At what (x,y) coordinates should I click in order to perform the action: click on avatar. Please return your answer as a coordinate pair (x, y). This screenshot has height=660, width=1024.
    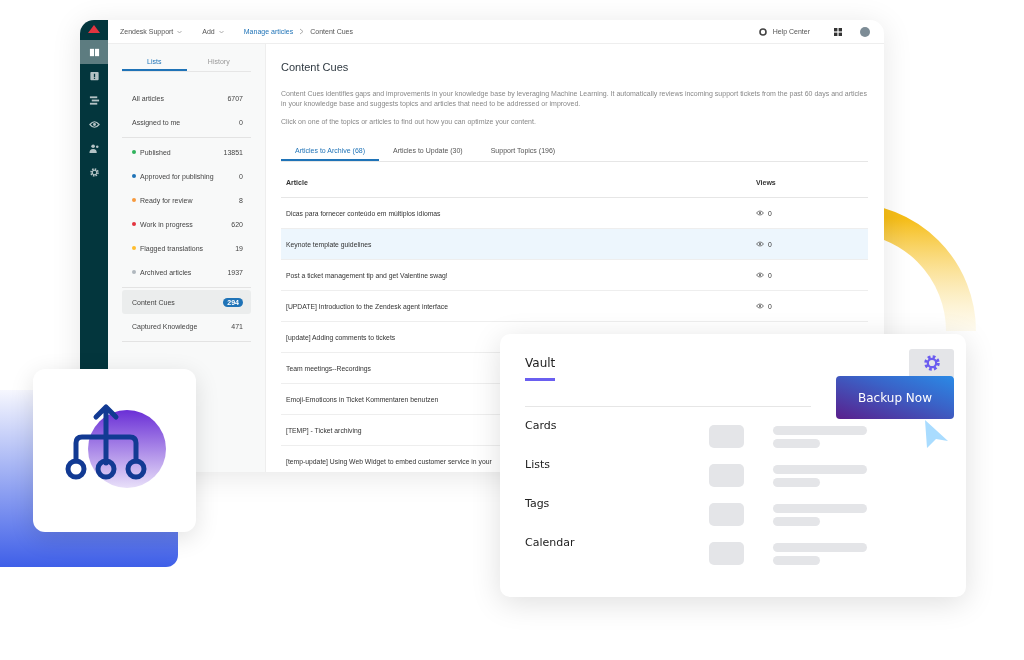
    Looking at the image, I should click on (865, 31).